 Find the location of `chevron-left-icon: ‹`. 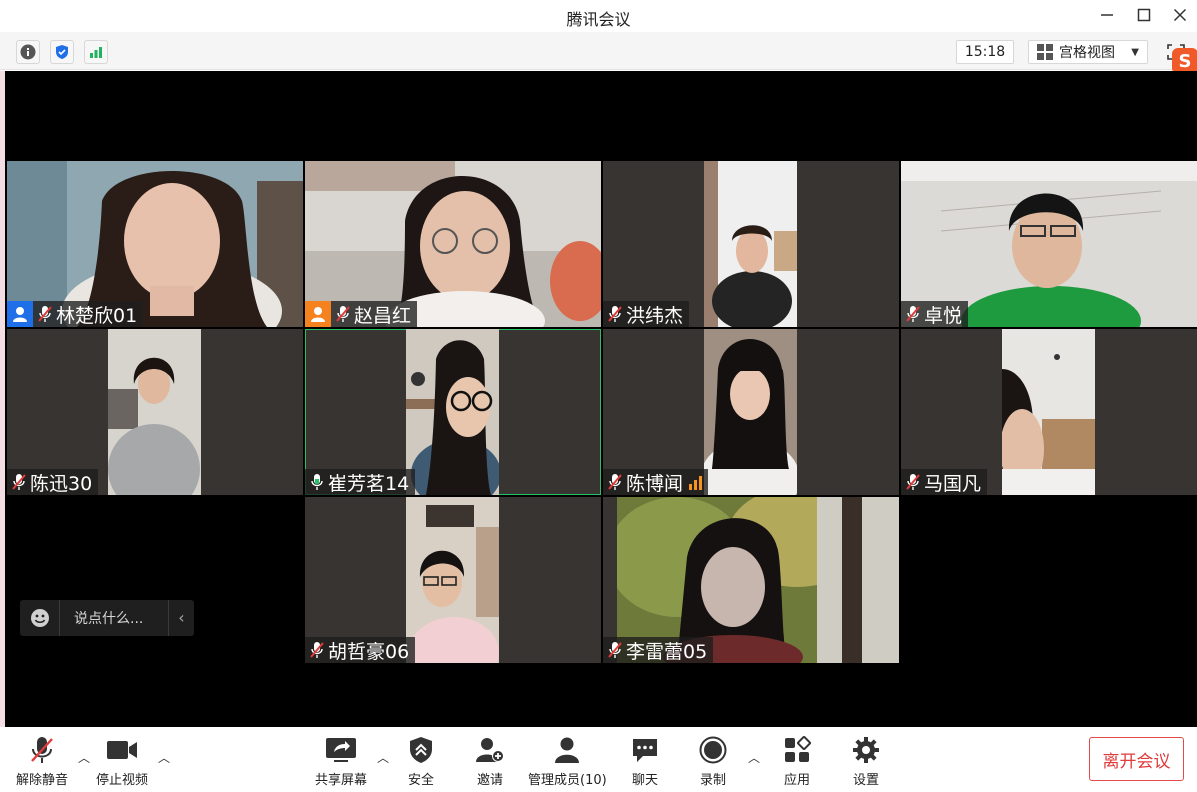

chevron-left-icon: ‹ is located at coordinates (181, 618).